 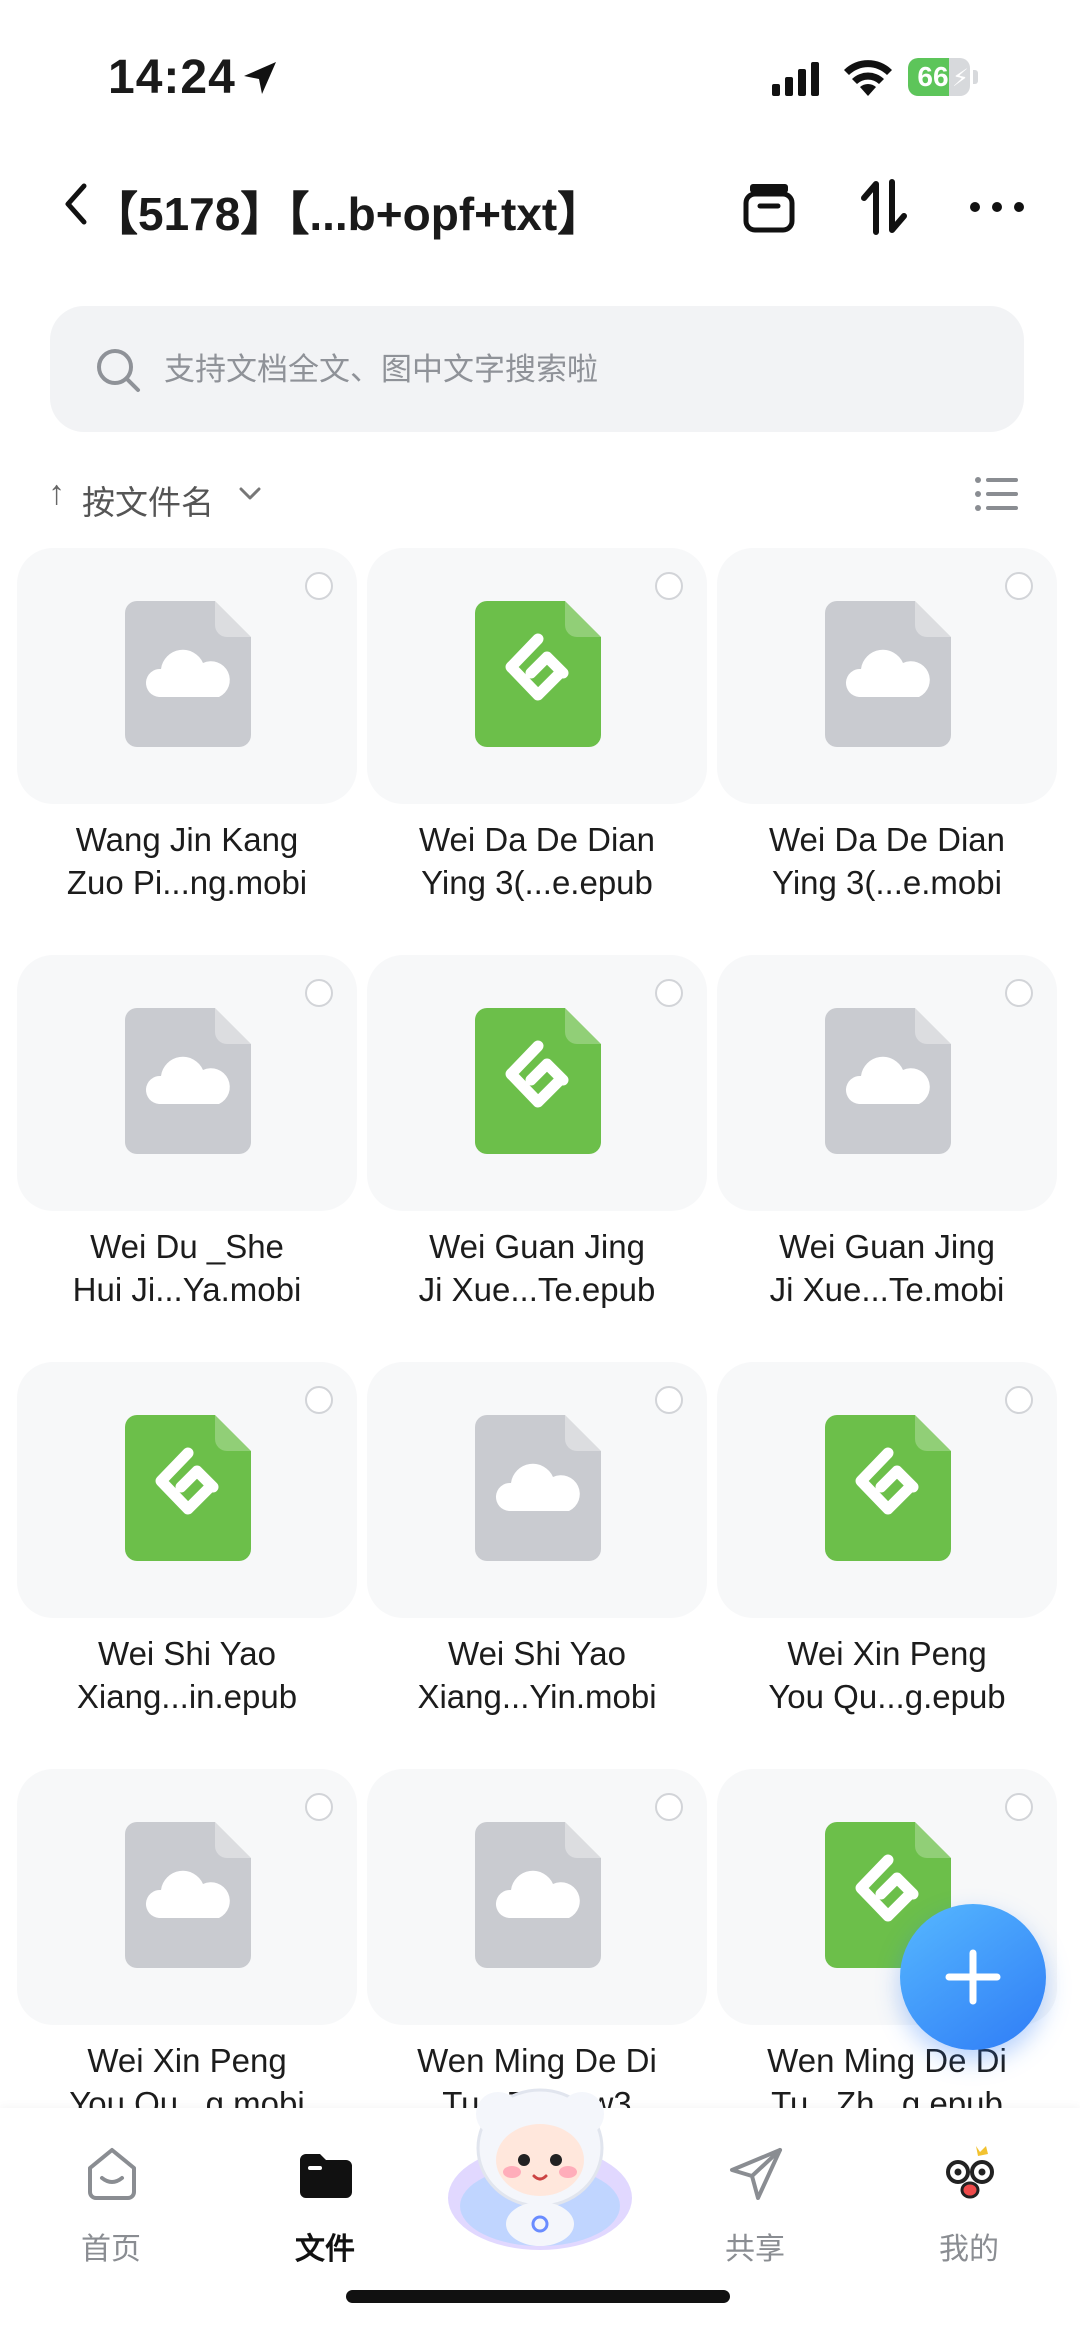 I want to click on file-card: Wei Xin Peng You Qu...g.mobi, so click(x=187, y=1938).